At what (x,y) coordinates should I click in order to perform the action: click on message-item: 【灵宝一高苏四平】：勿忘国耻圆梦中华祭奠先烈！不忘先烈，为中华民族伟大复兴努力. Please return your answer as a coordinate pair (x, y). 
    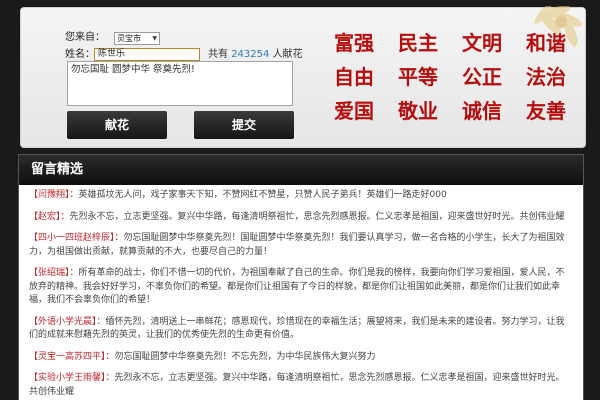
    Looking at the image, I should click on (301, 358).